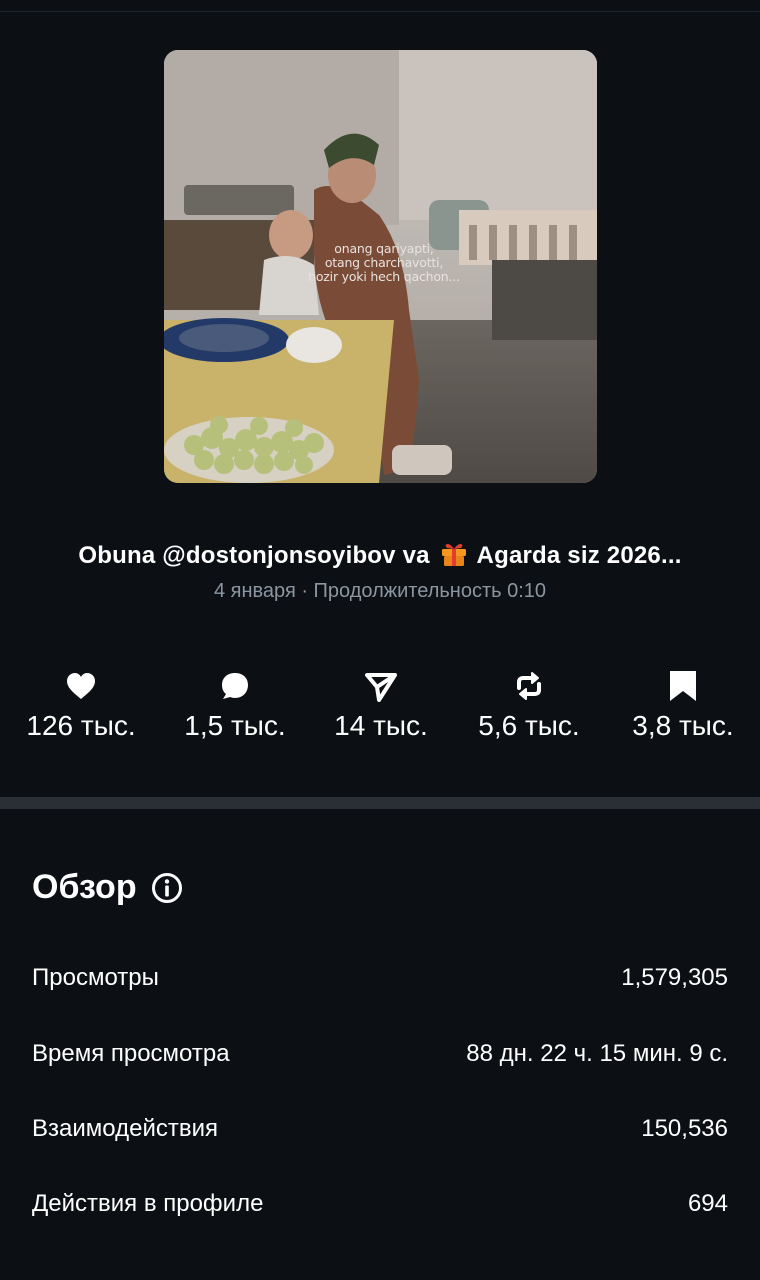  What do you see at coordinates (707, 1203) in the screenshot?
I see `row-value: 694` at bounding box center [707, 1203].